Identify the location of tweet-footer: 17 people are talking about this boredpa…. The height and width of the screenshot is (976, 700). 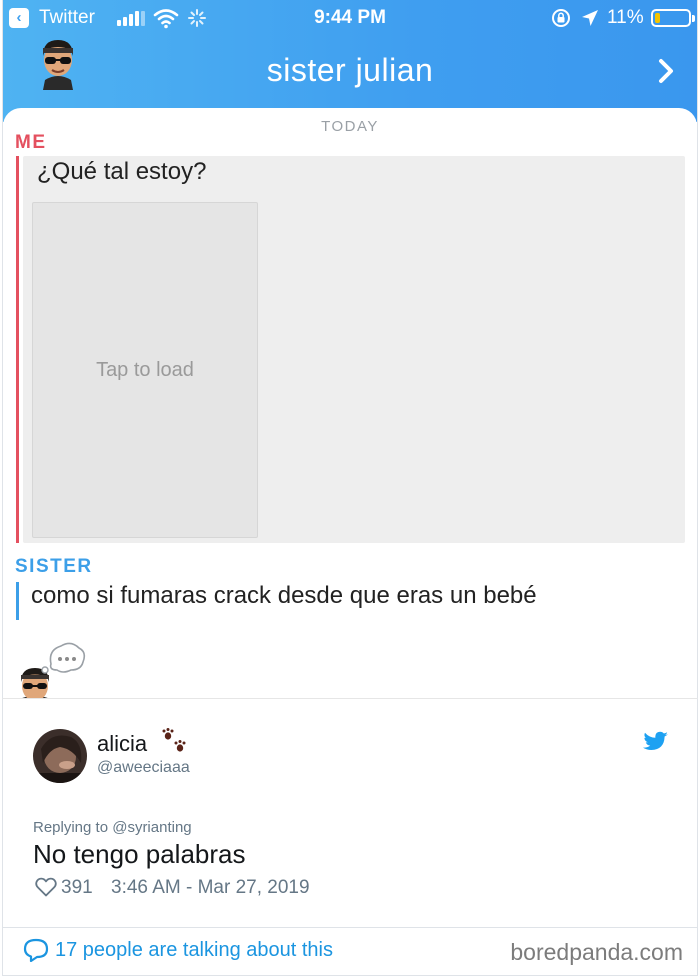
(350, 952).